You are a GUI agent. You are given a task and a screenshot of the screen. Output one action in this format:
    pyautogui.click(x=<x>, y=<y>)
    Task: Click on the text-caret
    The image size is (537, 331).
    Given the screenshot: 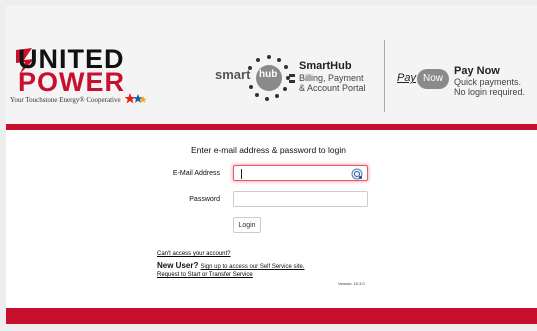 What is the action you would take?
    pyautogui.click(x=241, y=174)
    